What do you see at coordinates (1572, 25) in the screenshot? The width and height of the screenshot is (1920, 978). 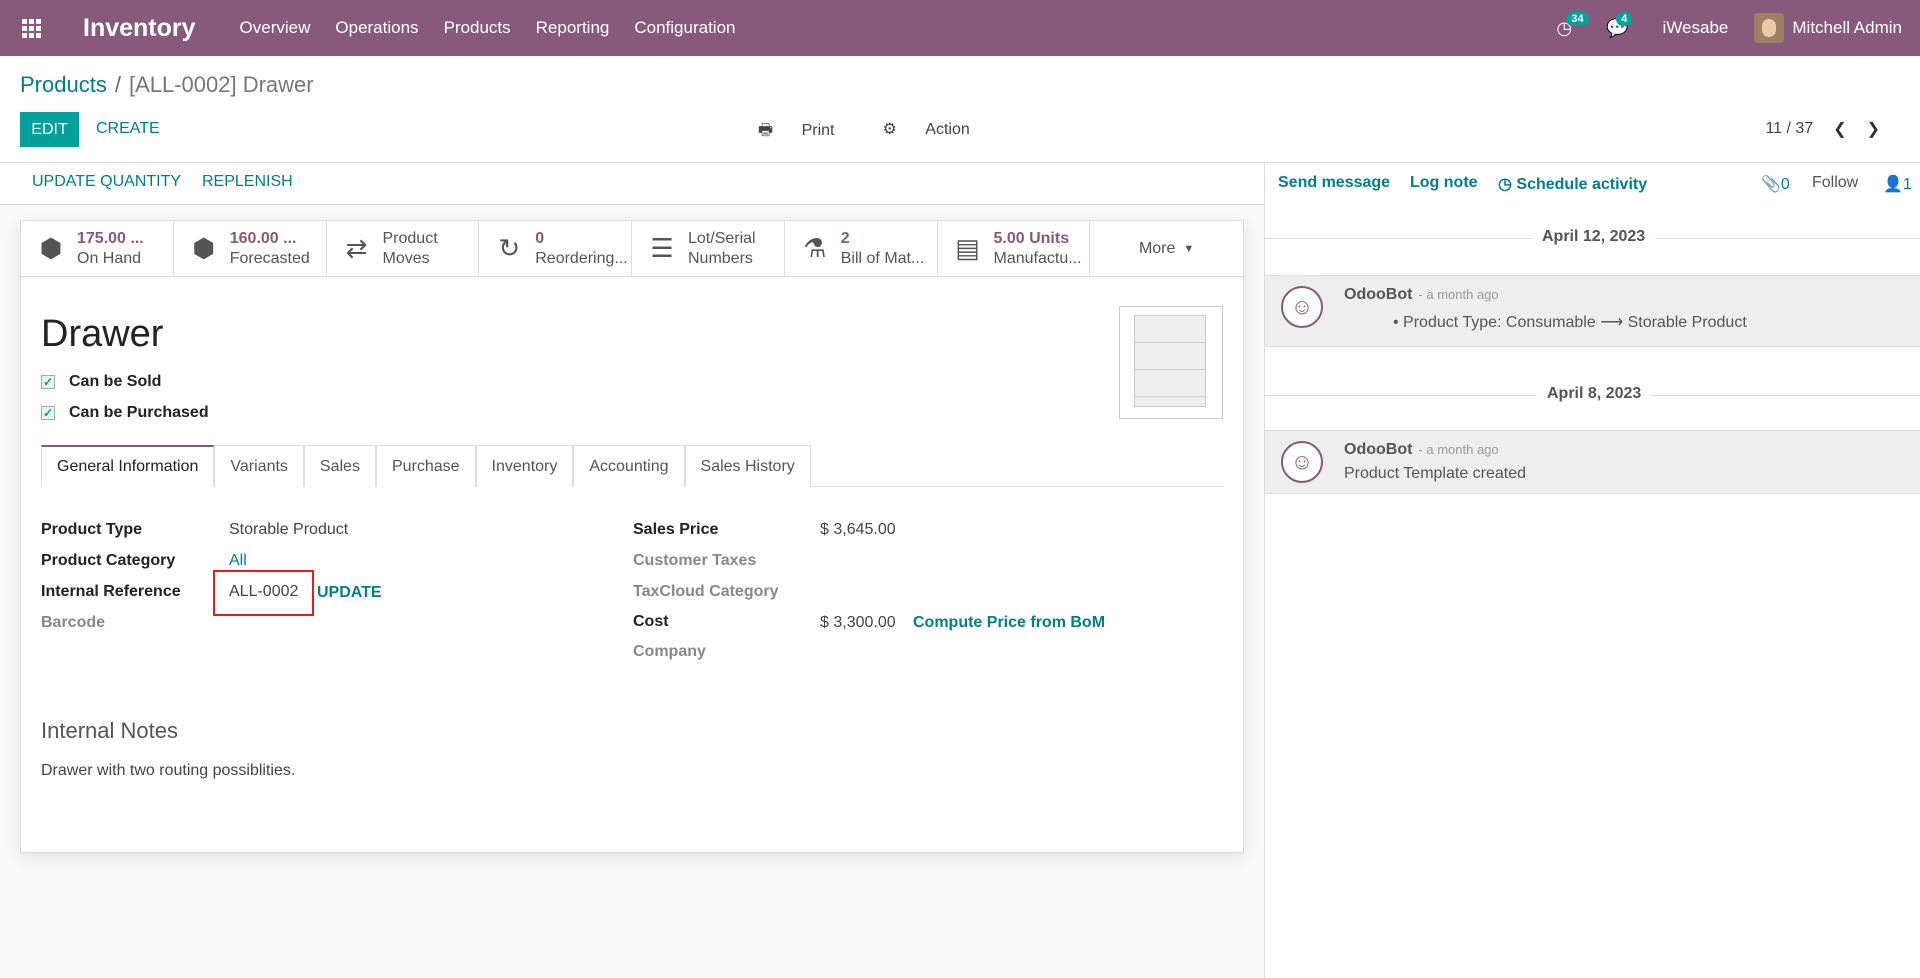 I see `activity-clock-icon: ◷ 34` at bounding box center [1572, 25].